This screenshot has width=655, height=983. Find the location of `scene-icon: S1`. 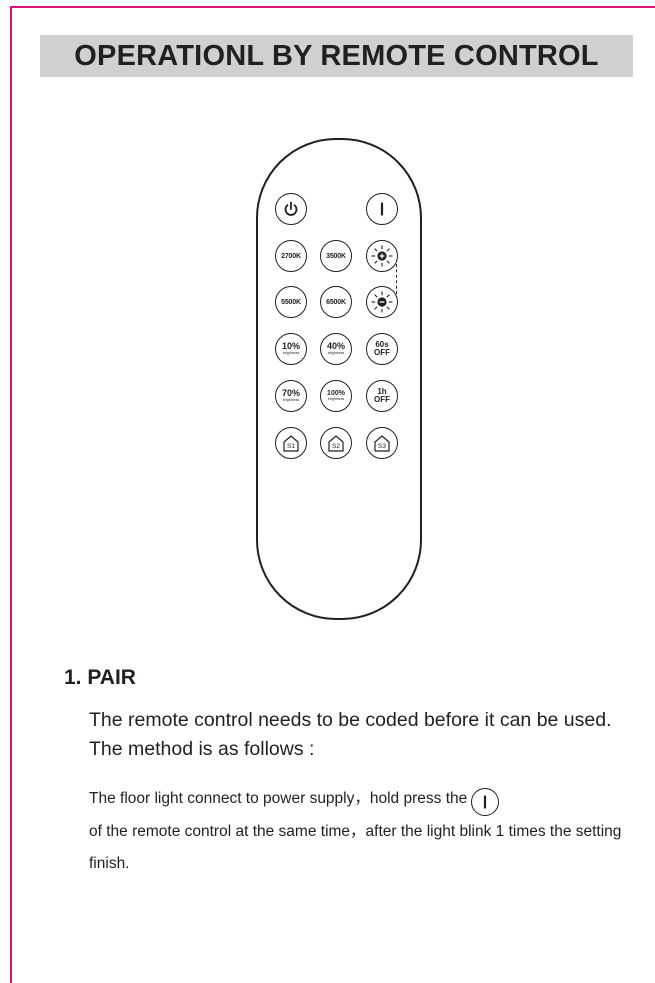

scene-icon: S1 is located at coordinates (291, 443).